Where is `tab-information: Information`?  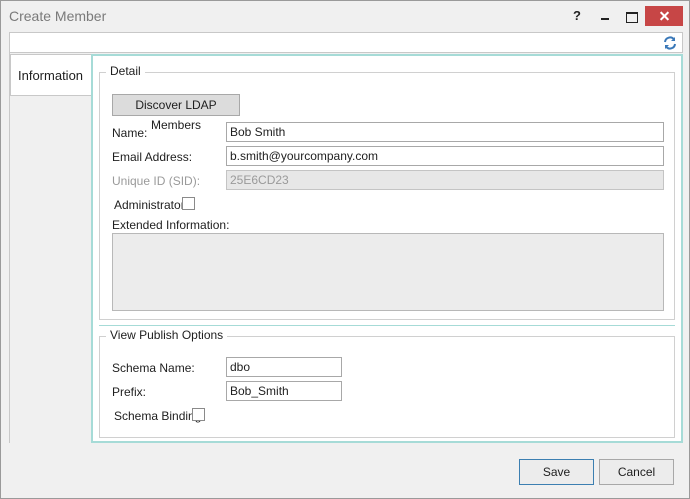
tab-information: Information is located at coordinates (51, 75).